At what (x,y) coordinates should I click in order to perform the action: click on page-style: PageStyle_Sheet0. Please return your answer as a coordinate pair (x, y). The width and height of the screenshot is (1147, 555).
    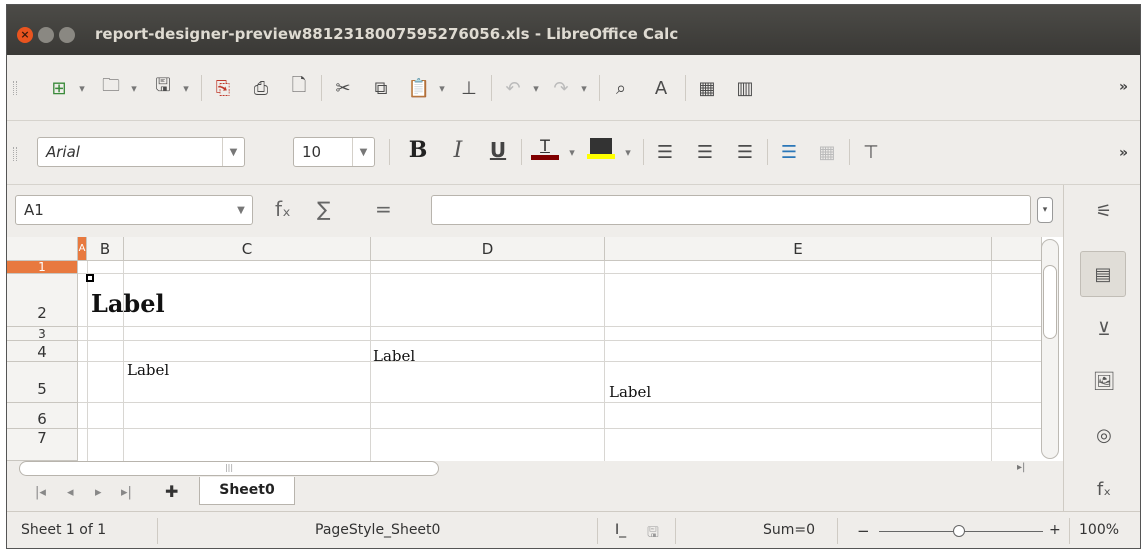
    Looking at the image, I should click on (377, 530).